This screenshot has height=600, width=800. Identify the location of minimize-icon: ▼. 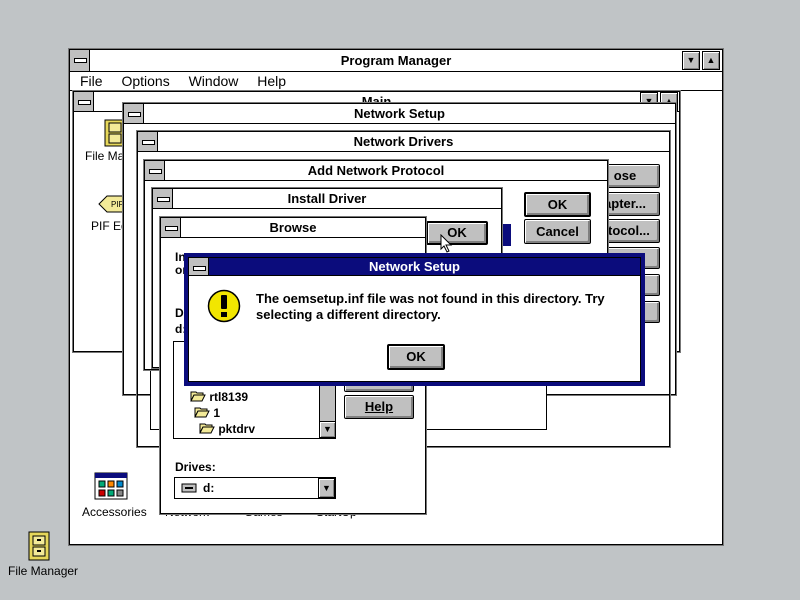
(691, 60).